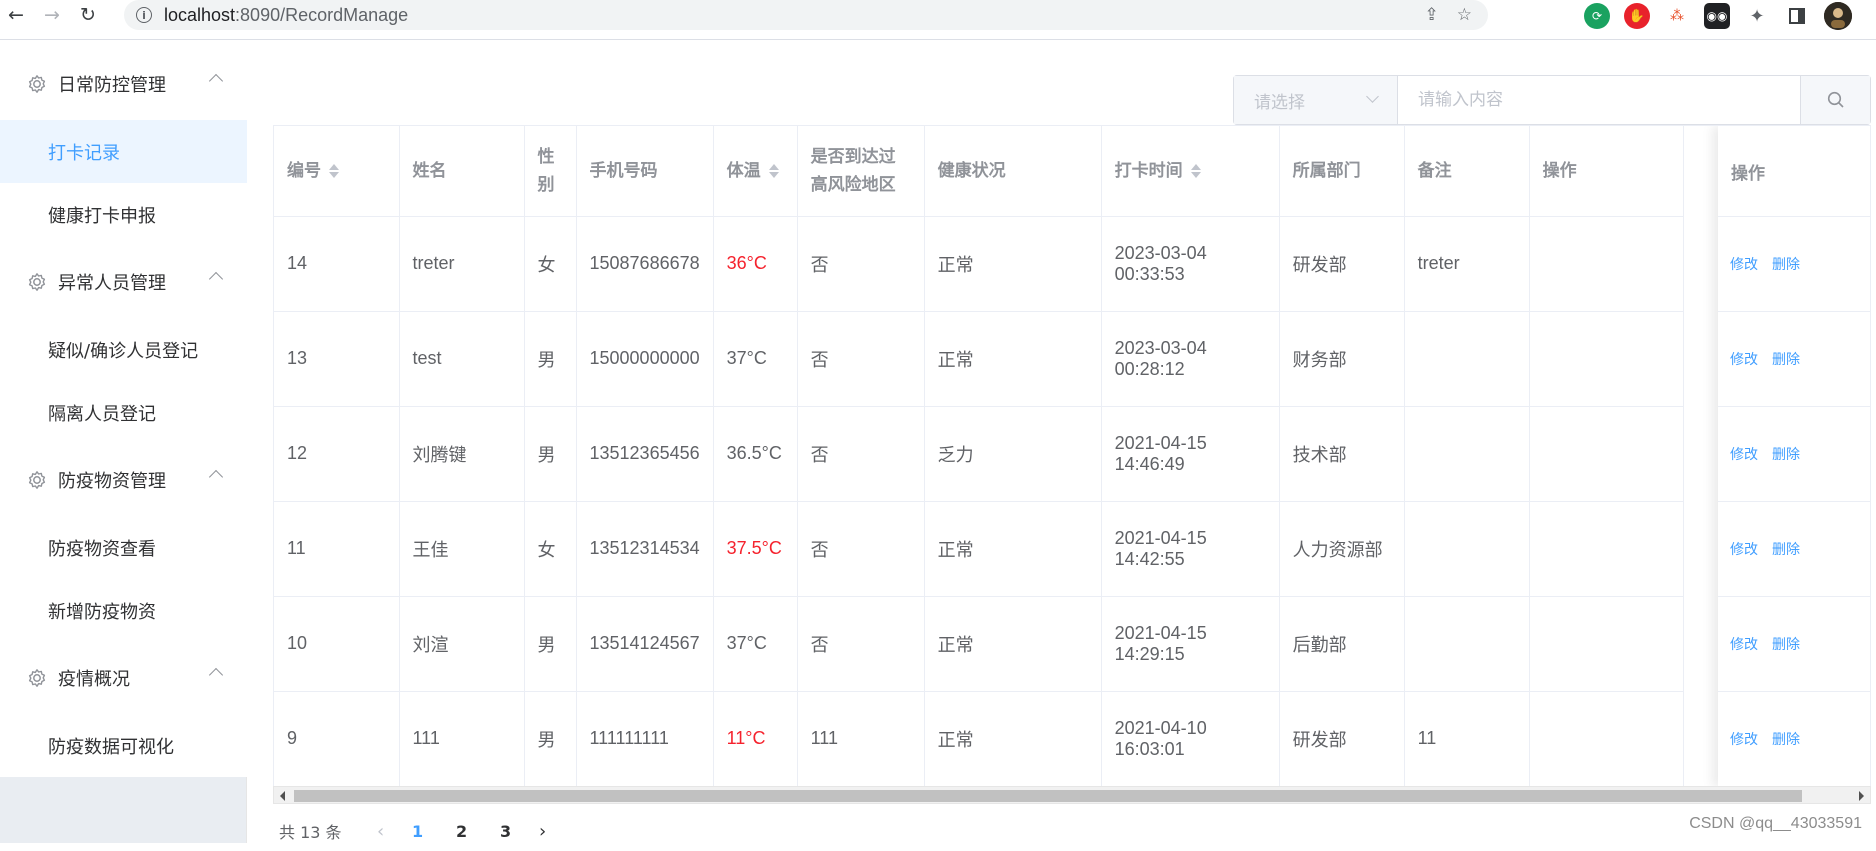 This screenshot has height=851, width=1876. Describe the element at coordinates (1637, 16) in the screenshot. I see `extension-red-hand-icon: ✋` at that location.